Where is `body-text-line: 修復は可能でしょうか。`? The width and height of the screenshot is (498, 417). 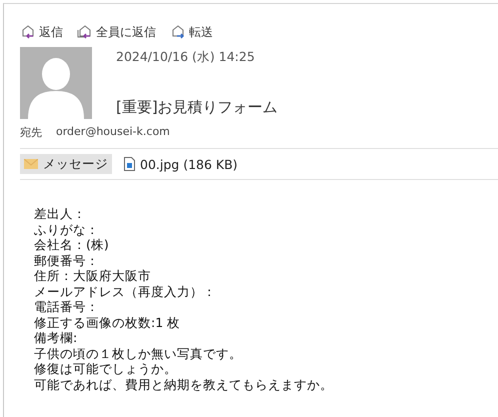 body-text-line: 修復は可能でしょうか。 is located at coordinates (106, 368).